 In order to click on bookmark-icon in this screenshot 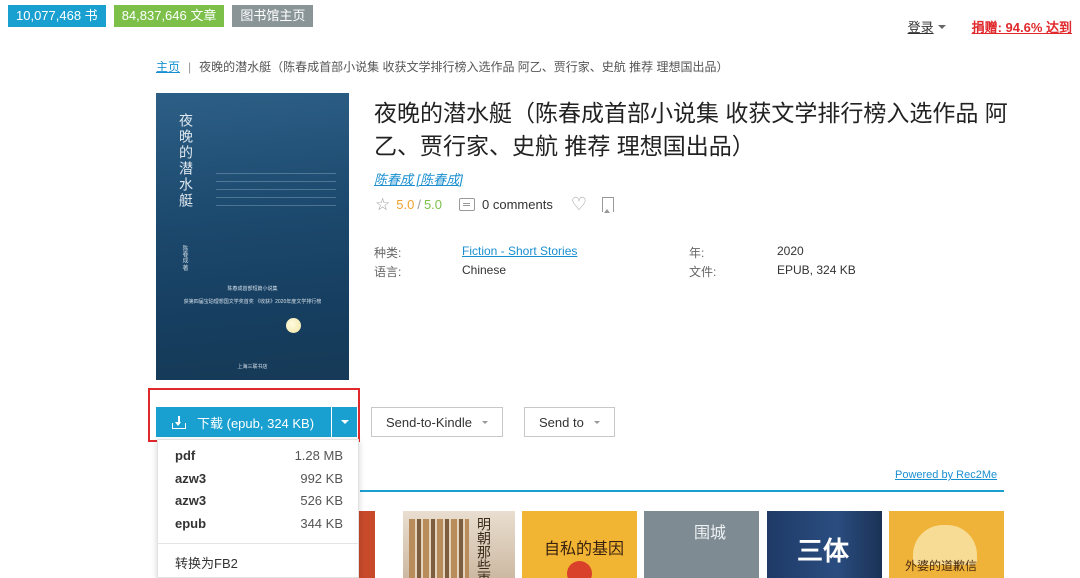, I will do `click(607, 204)`.